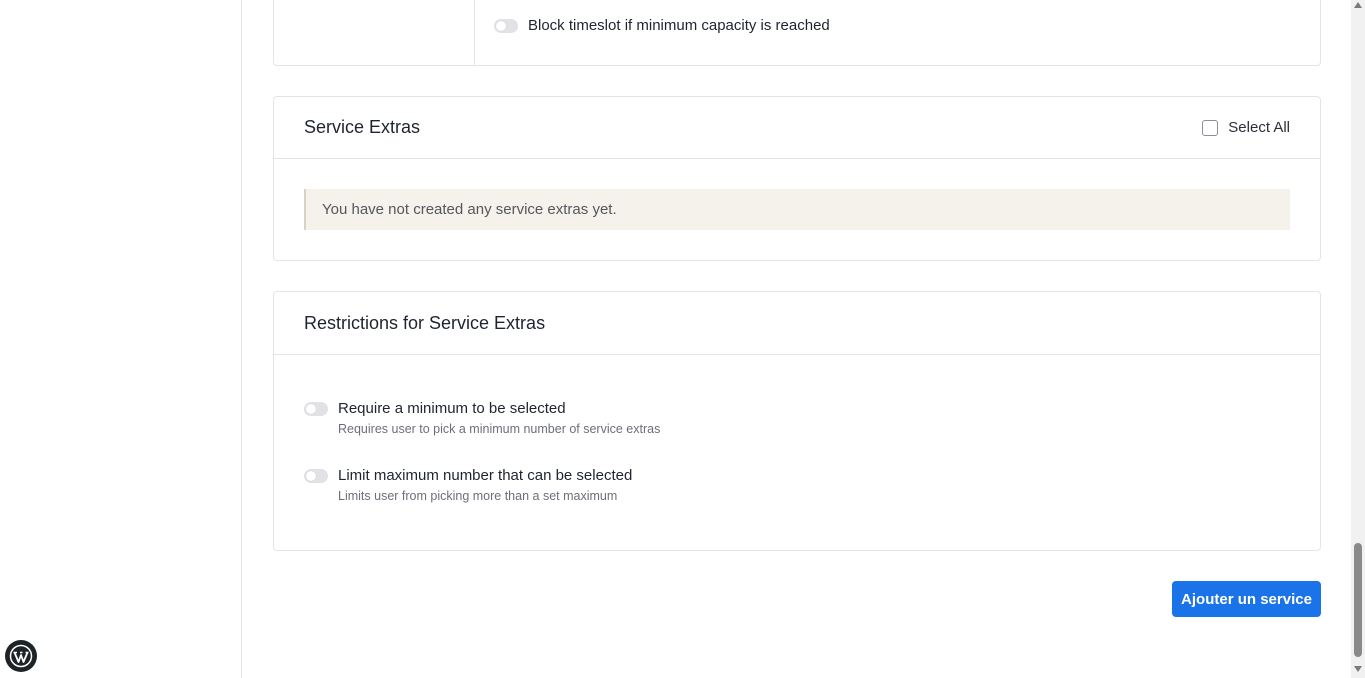 This screenshot has width=1365, height=678. What do you see at coordinates (506, 25) in the screenshot?
I see `block-timeslot-toggle` at bounding box center [506, 25].